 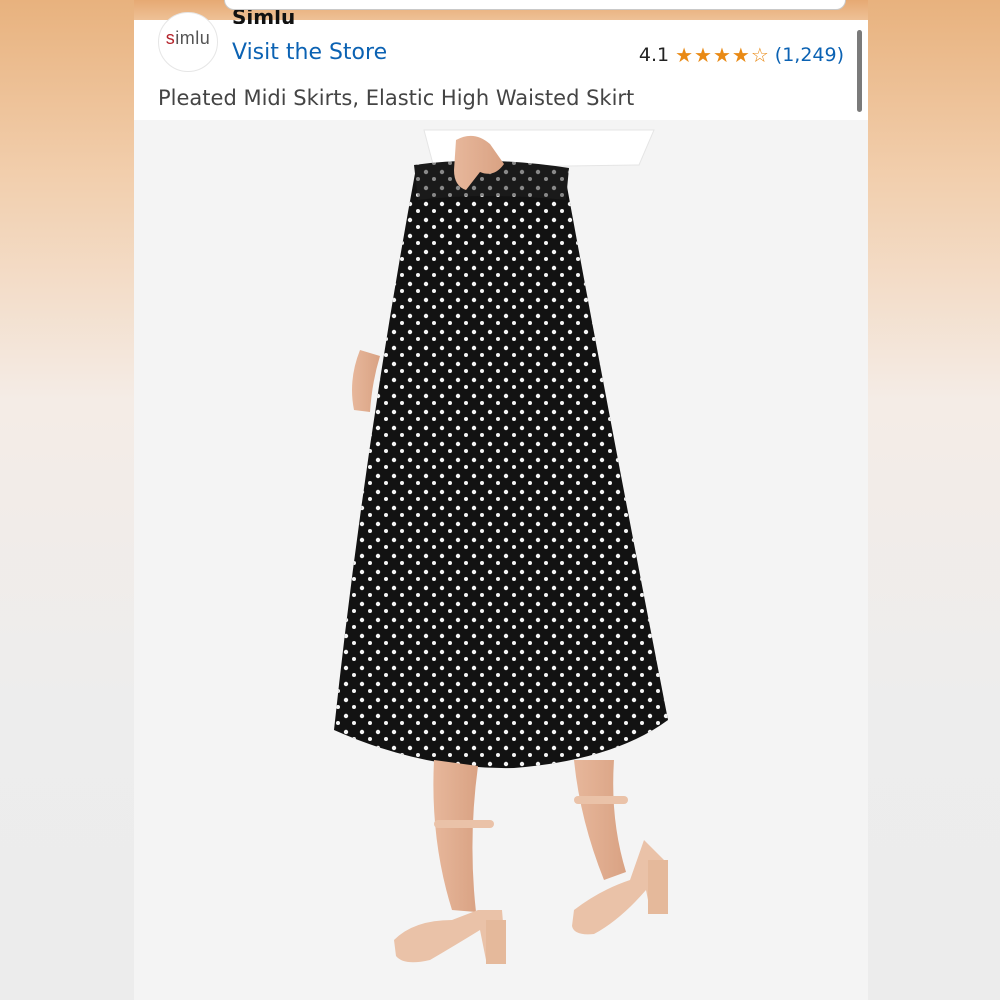 I want to click on rating-summary: 4.1 ★ ★ ★ ★ ☆ (1,249), so click(x=741, y=55).